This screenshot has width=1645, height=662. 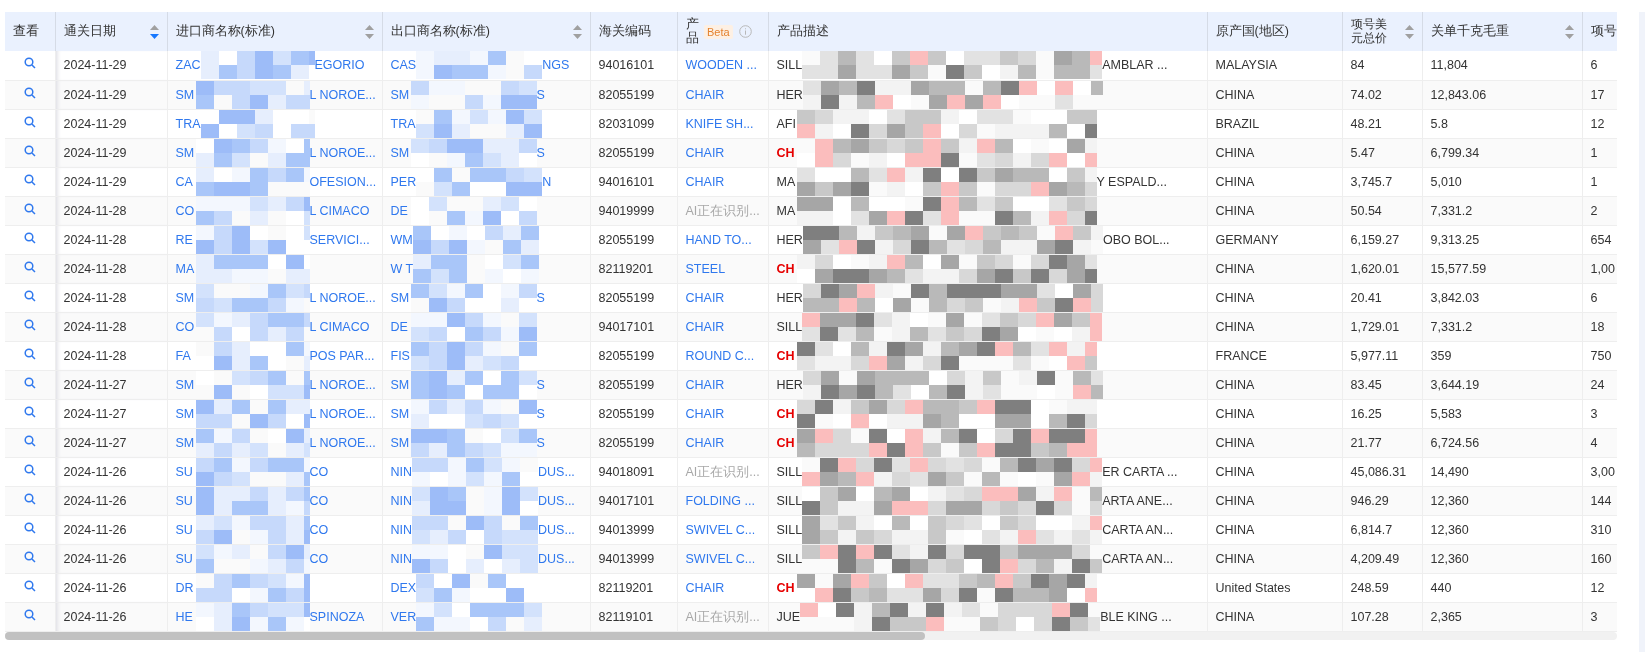 What do you see at coordinates (626, 268) in the screenshot?
I see `hs-code: 82119201` at bounding box center [626, 268].